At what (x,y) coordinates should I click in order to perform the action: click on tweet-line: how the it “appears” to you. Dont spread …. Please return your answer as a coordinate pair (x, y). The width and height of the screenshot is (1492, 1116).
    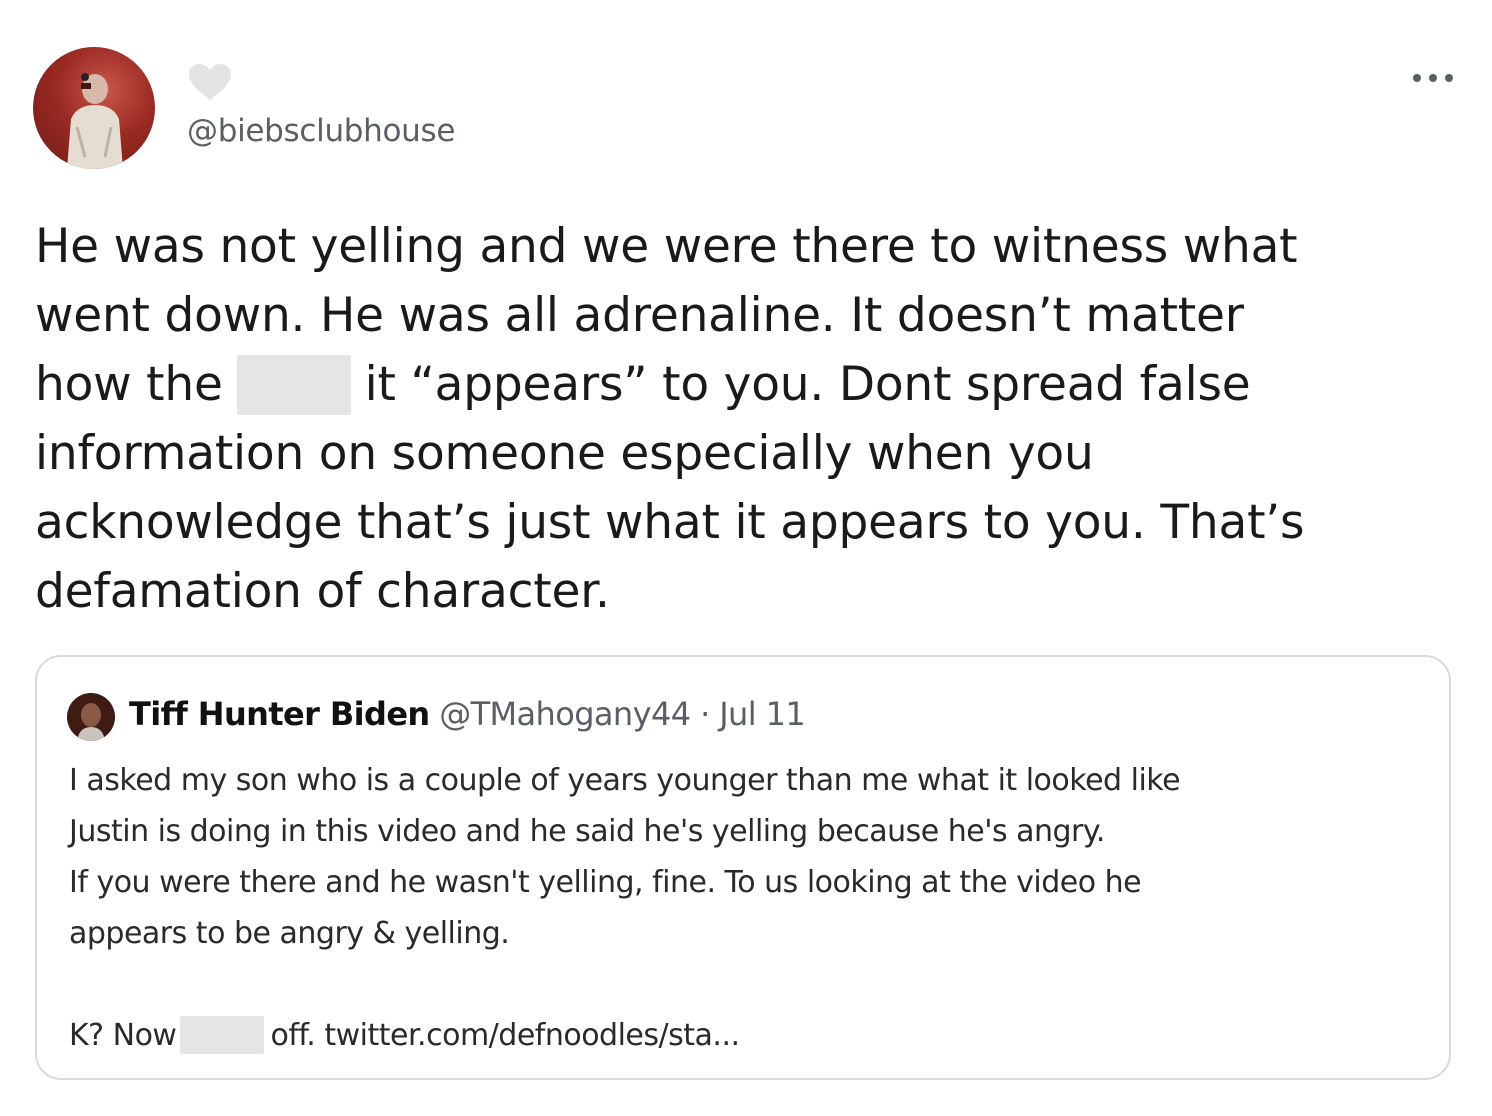
    Looking at the image, I should click on (745, 384).